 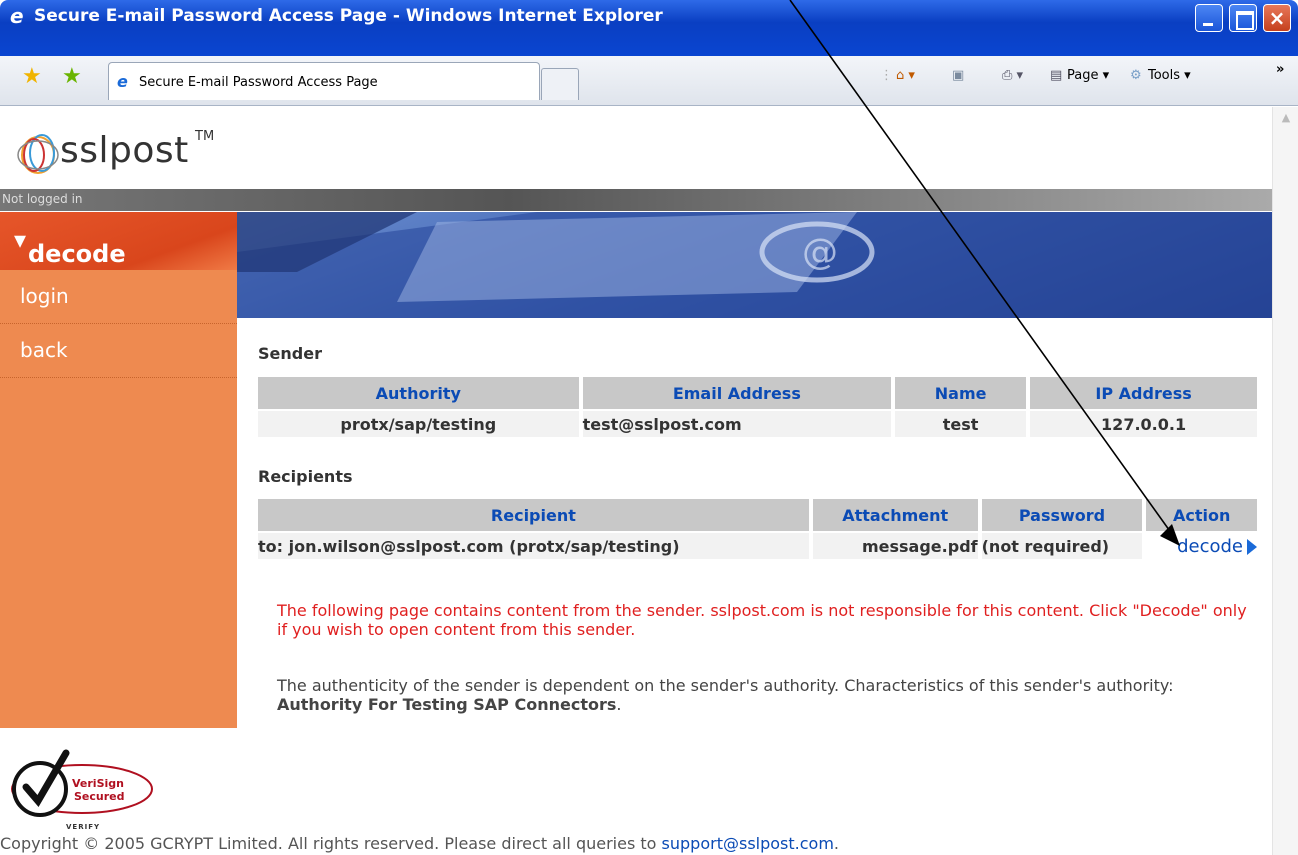 What do you see at coordinates (77, 254) in the screenshot?
I see `active-menu-label: decode` at bounding box center [77, 254].